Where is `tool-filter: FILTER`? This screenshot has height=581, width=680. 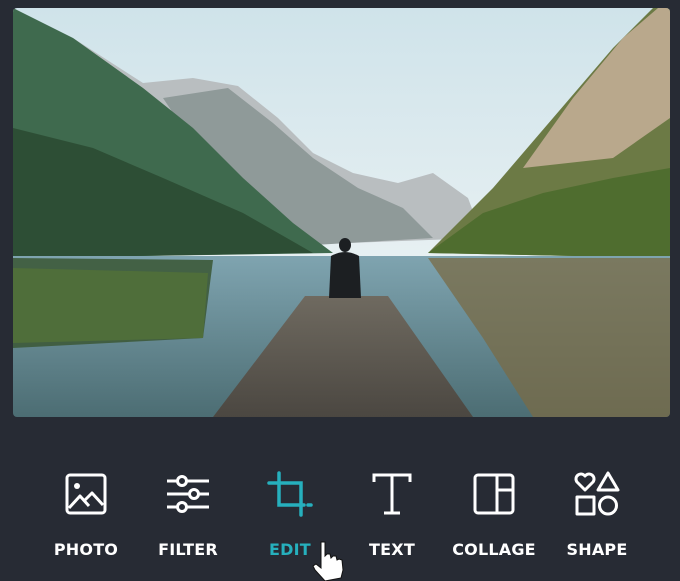
tool-filter: FILTER is located at coordinates (188, 514).